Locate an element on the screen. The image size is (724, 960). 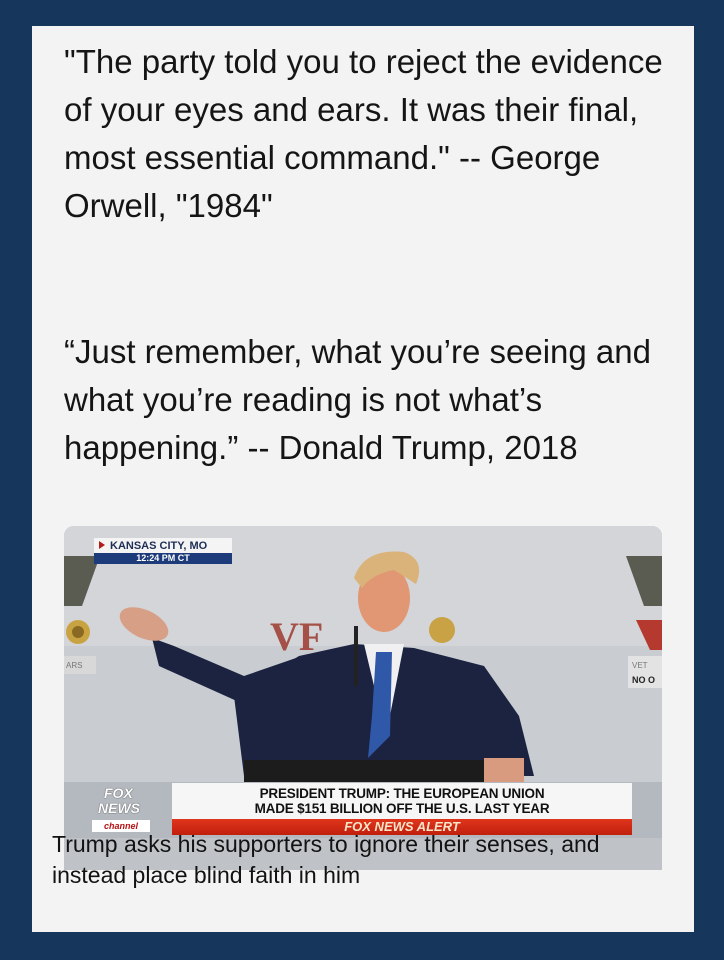
headline-line-2: MADE $151 BILLION OFF THE U.S. LAST YEAR is located at coordinates (402, 808).